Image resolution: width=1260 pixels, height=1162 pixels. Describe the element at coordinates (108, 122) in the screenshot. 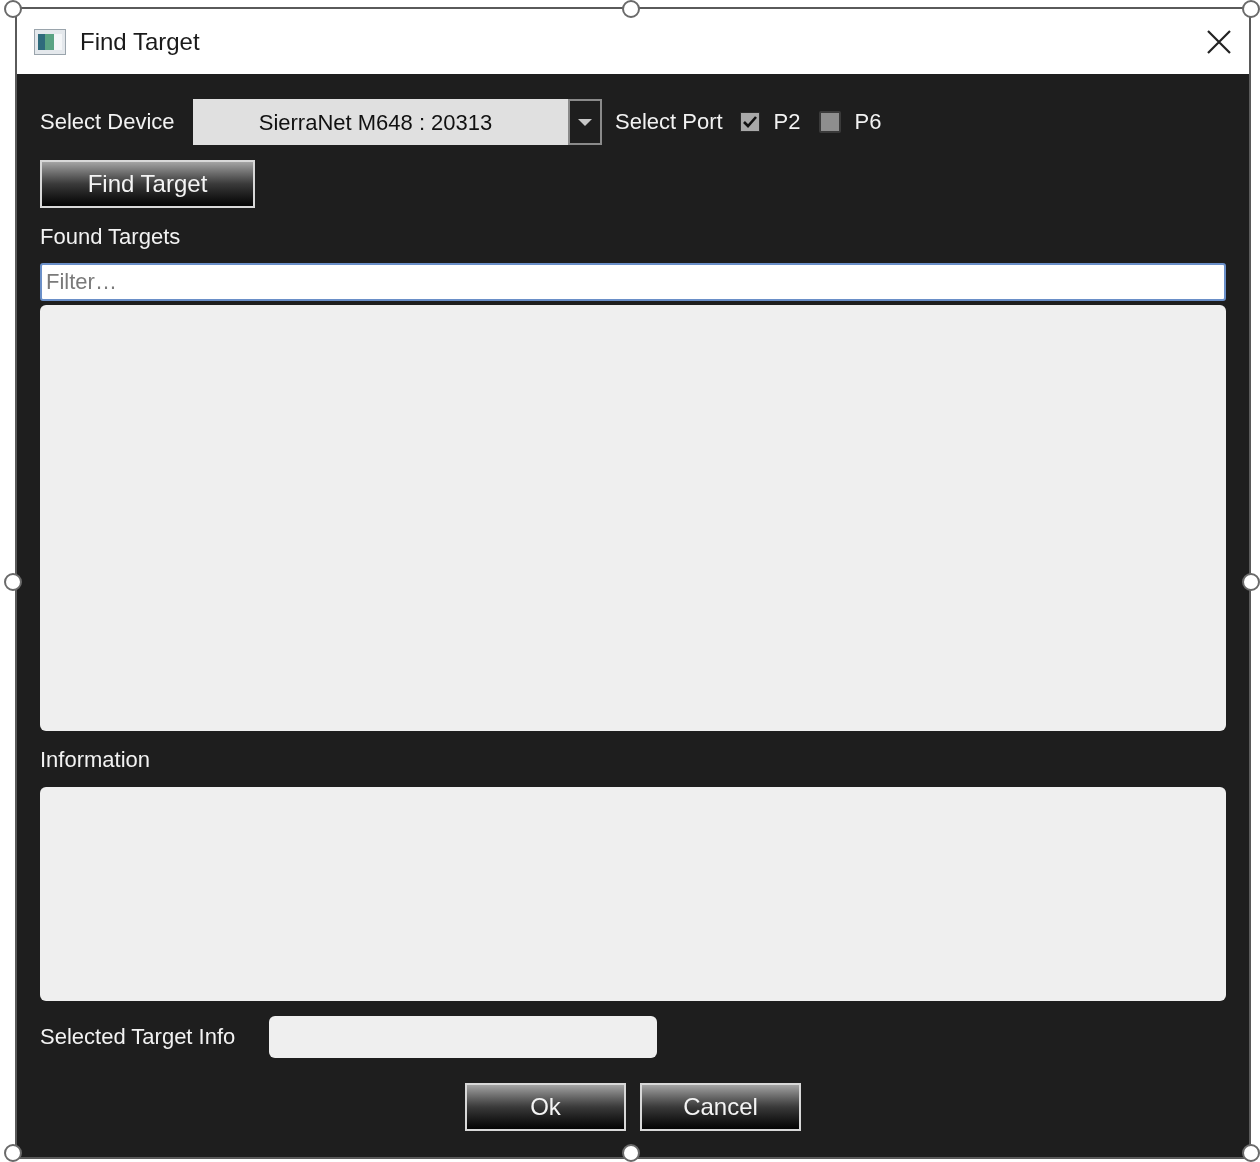

I see `device-label: Select Device` at that location.